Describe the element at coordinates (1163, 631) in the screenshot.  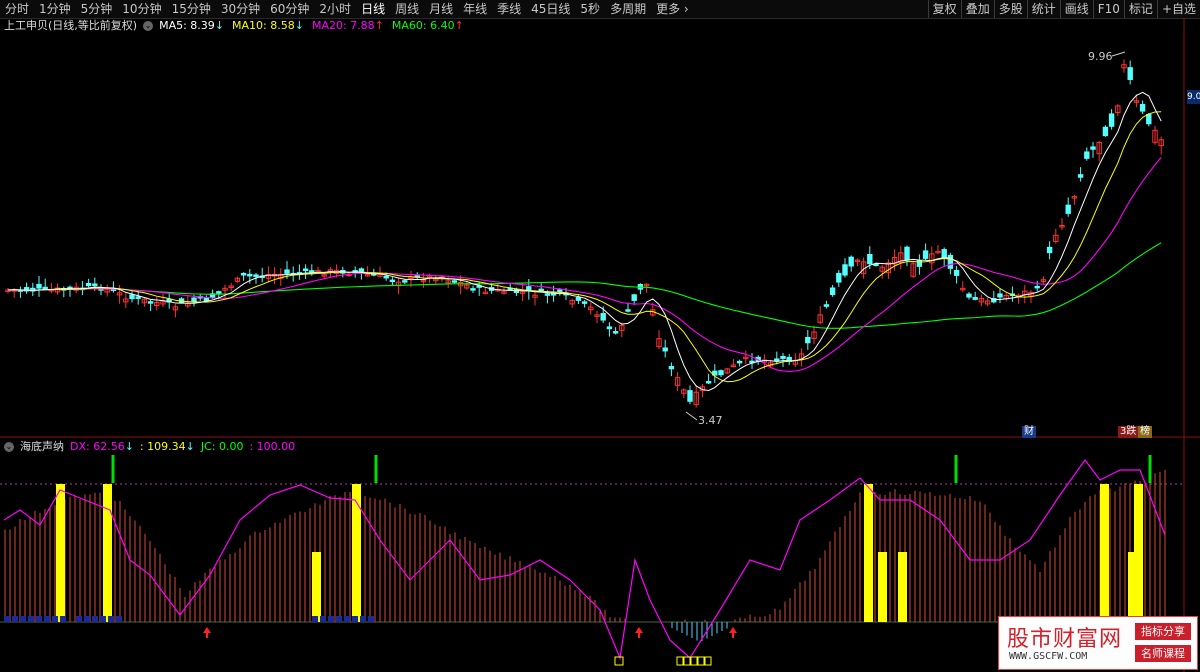
I see `watermark-tag-share: 指标分享` at that location.